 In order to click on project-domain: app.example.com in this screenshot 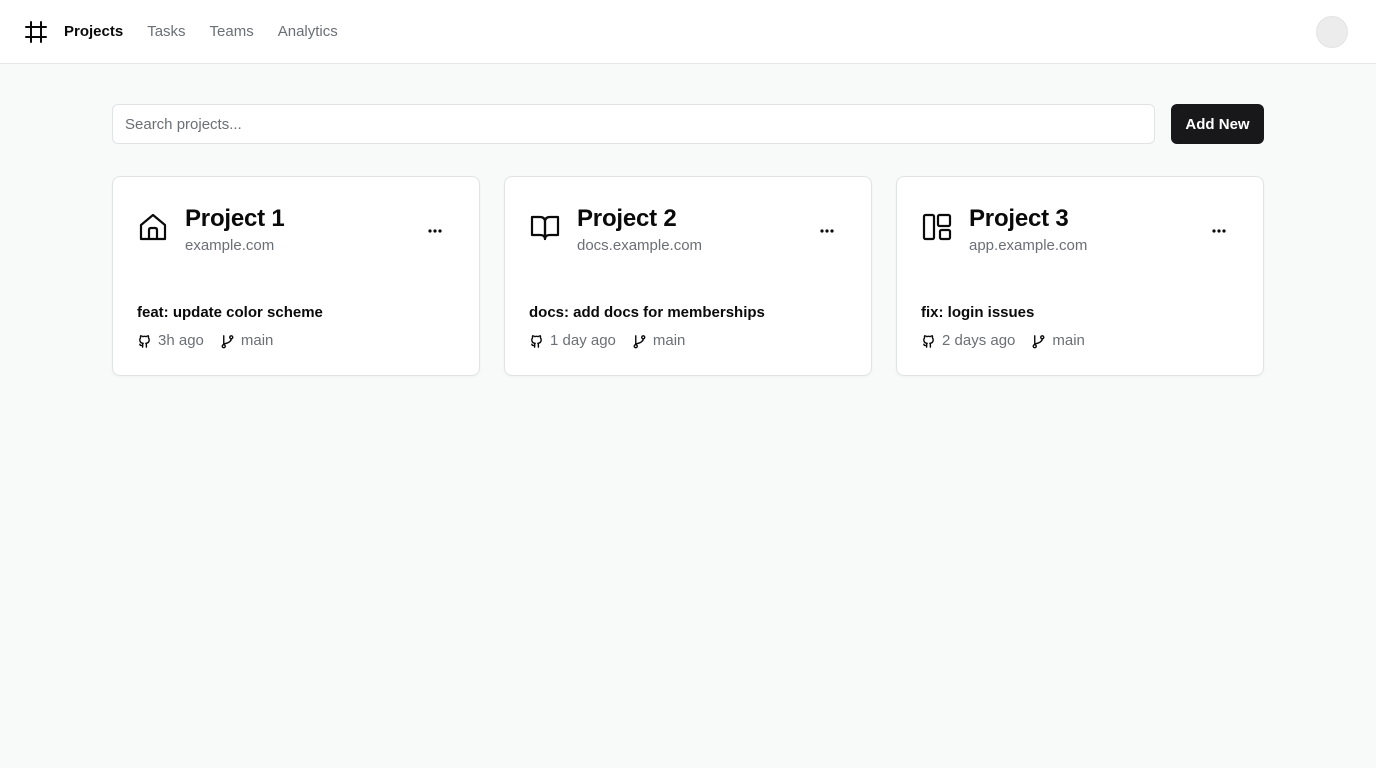, I will do `click(1028, 246)`.